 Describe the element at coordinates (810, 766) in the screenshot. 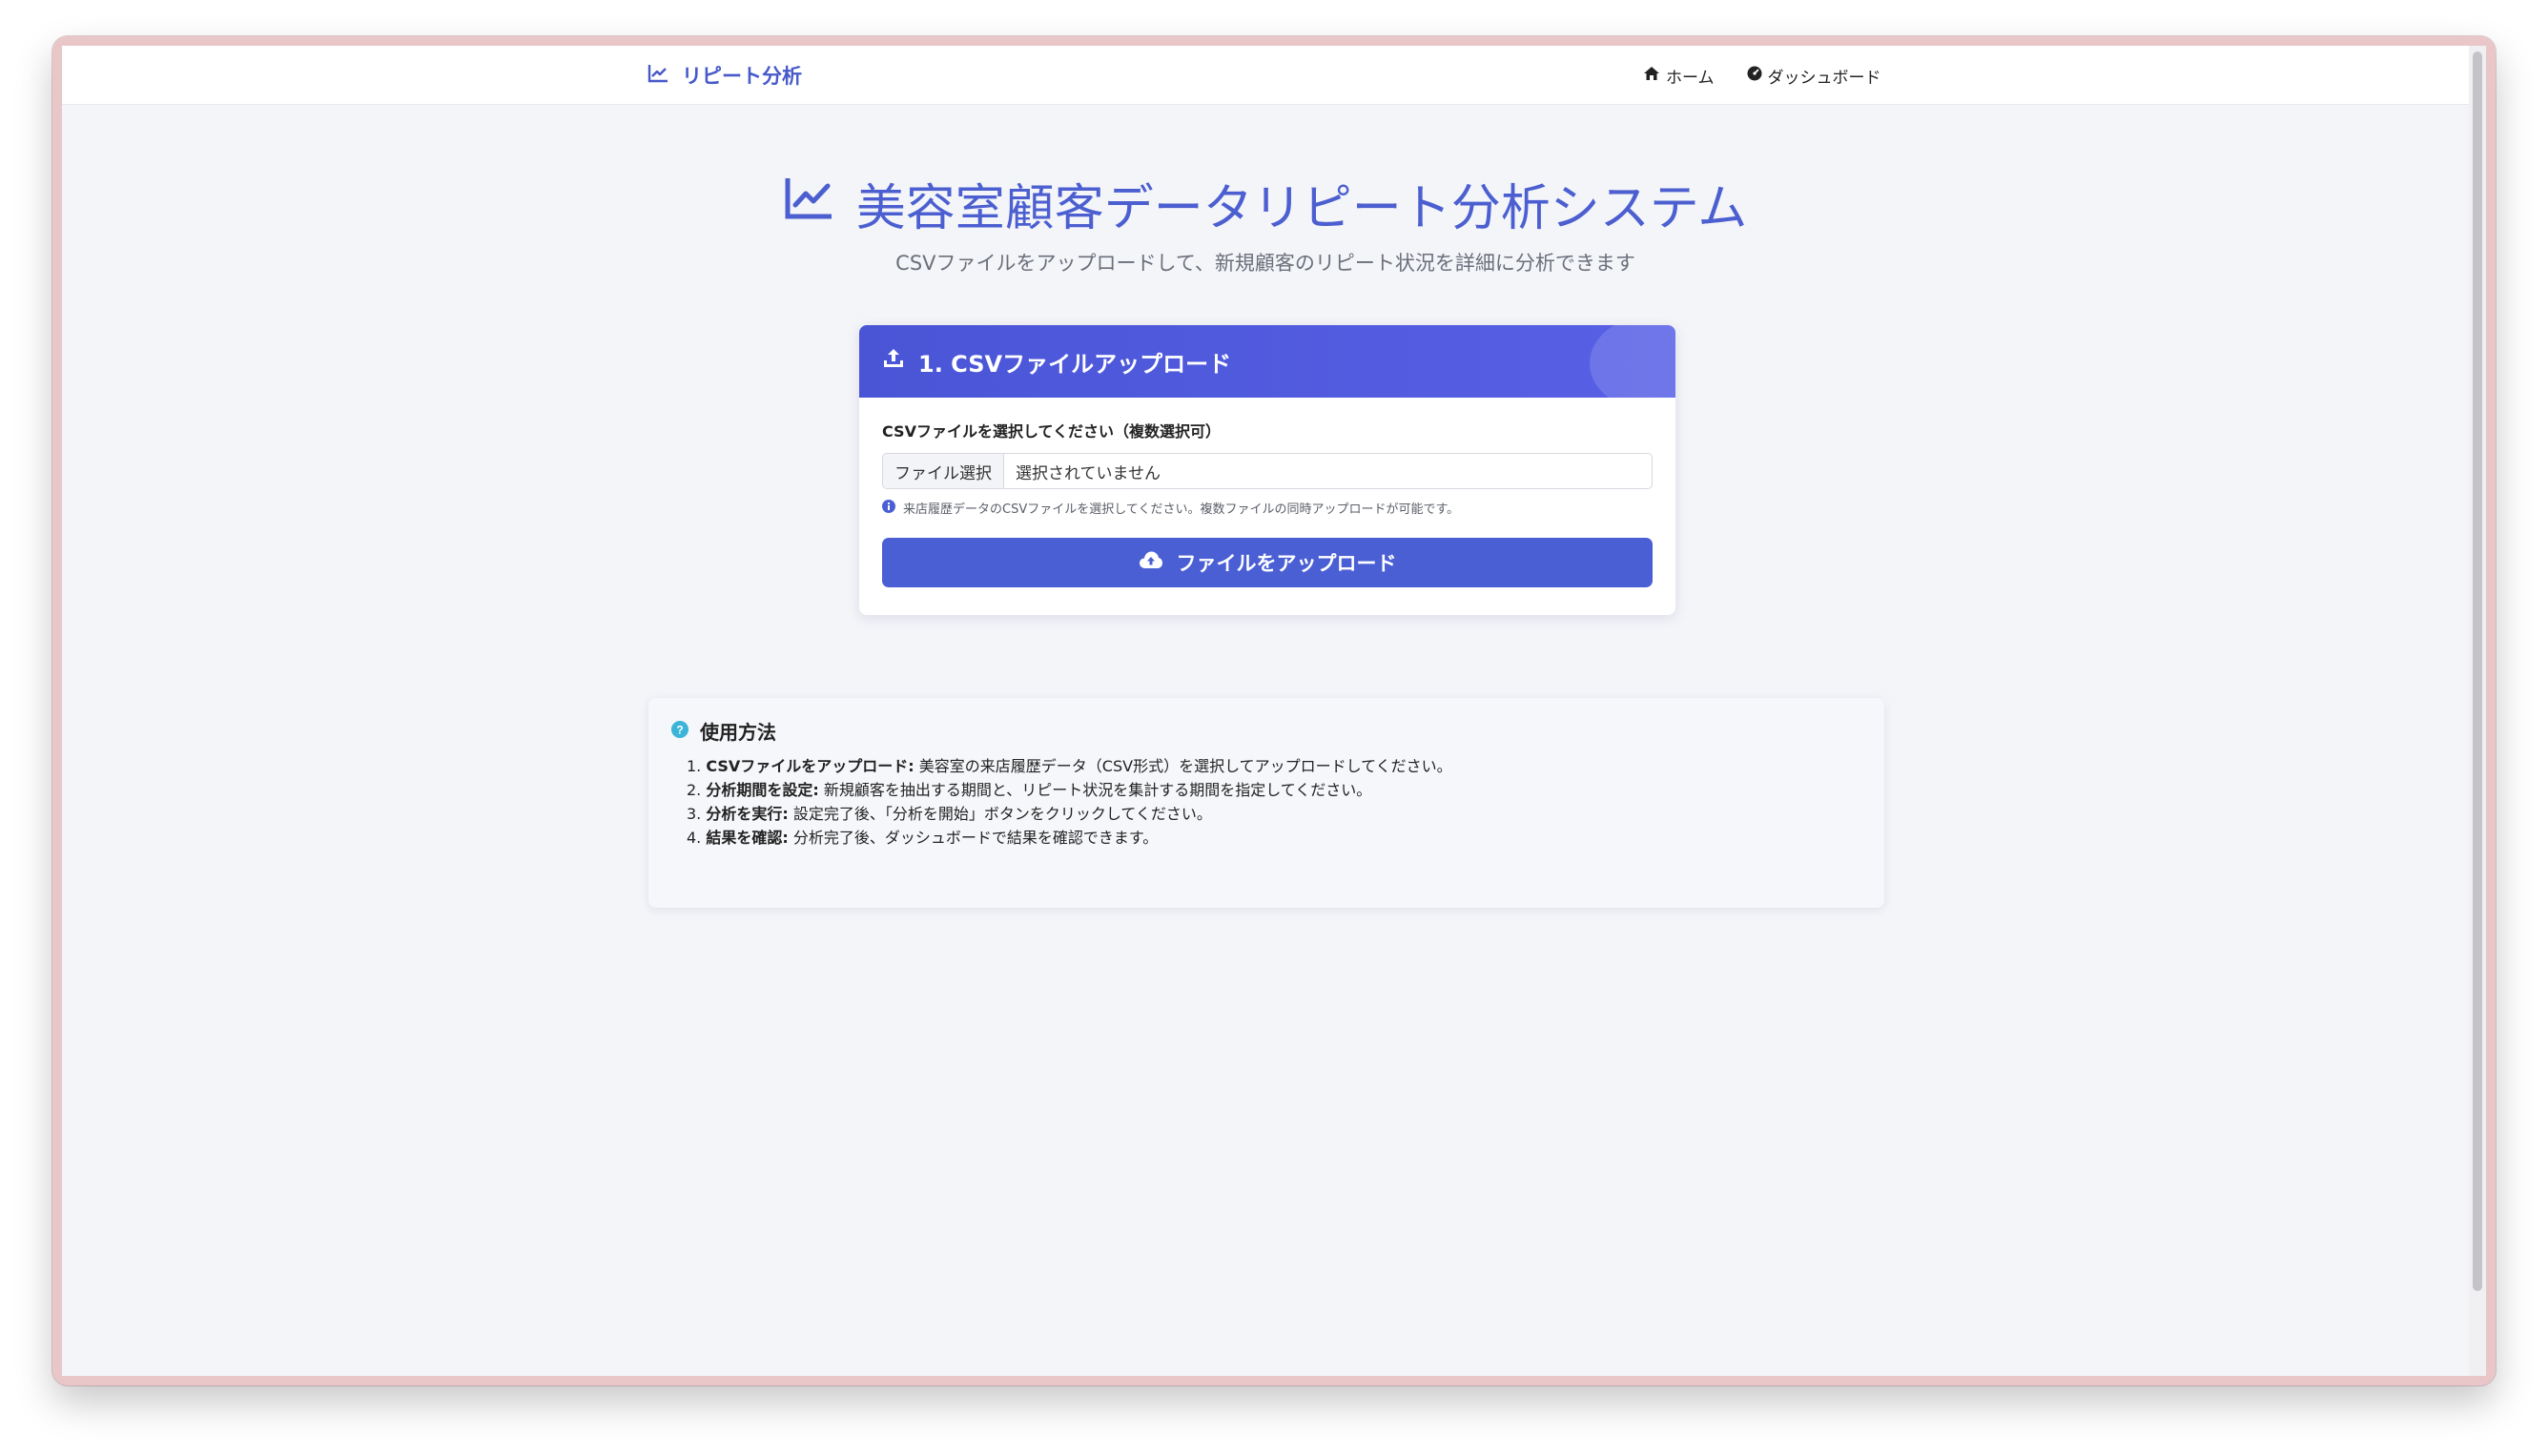

I see `step-label: CSVファイルをアップロード:` at that location.